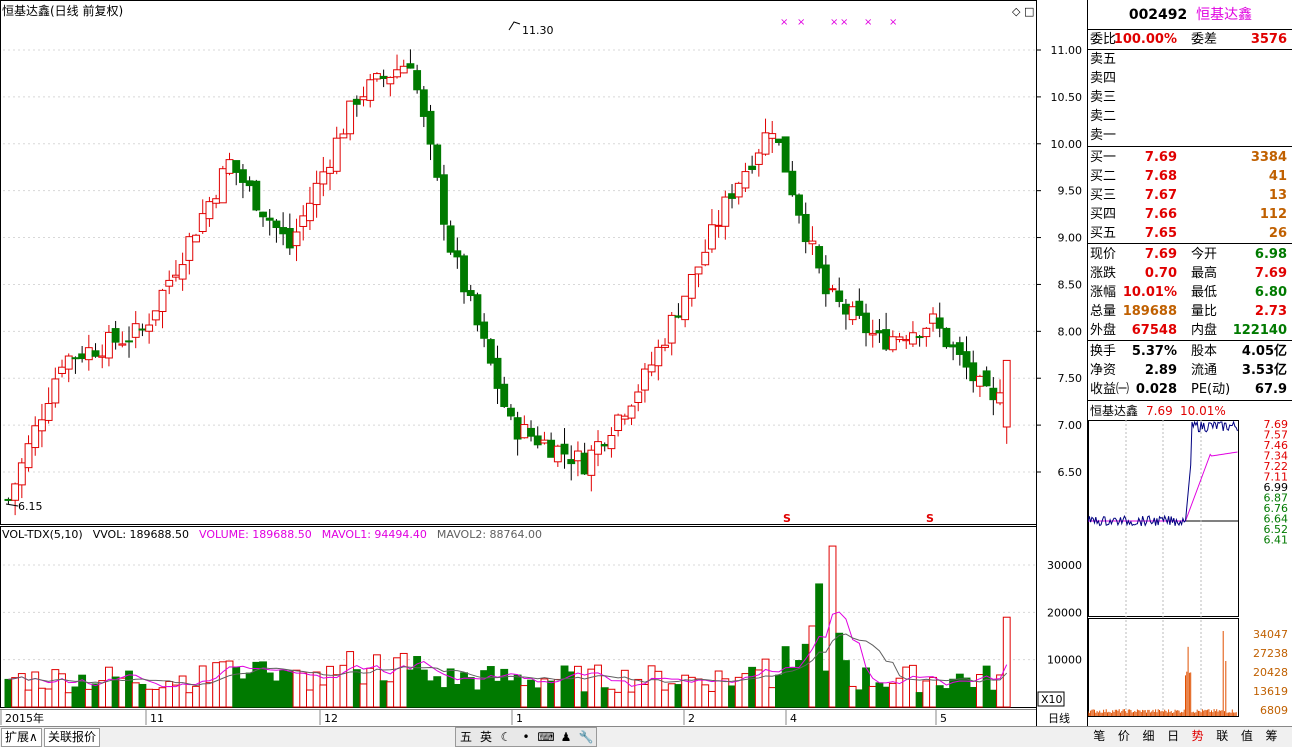 The image size is (1292, 747). Describe the element at coordinates (538, 30) in the screenshot. I see `high-price-label: 11.30` at that location.